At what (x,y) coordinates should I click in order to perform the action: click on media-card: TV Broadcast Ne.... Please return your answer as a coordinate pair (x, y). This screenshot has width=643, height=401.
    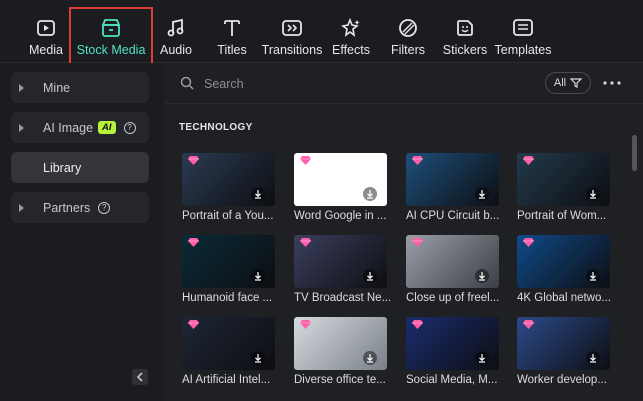
    Looking at the image, I should click on (342, 269).